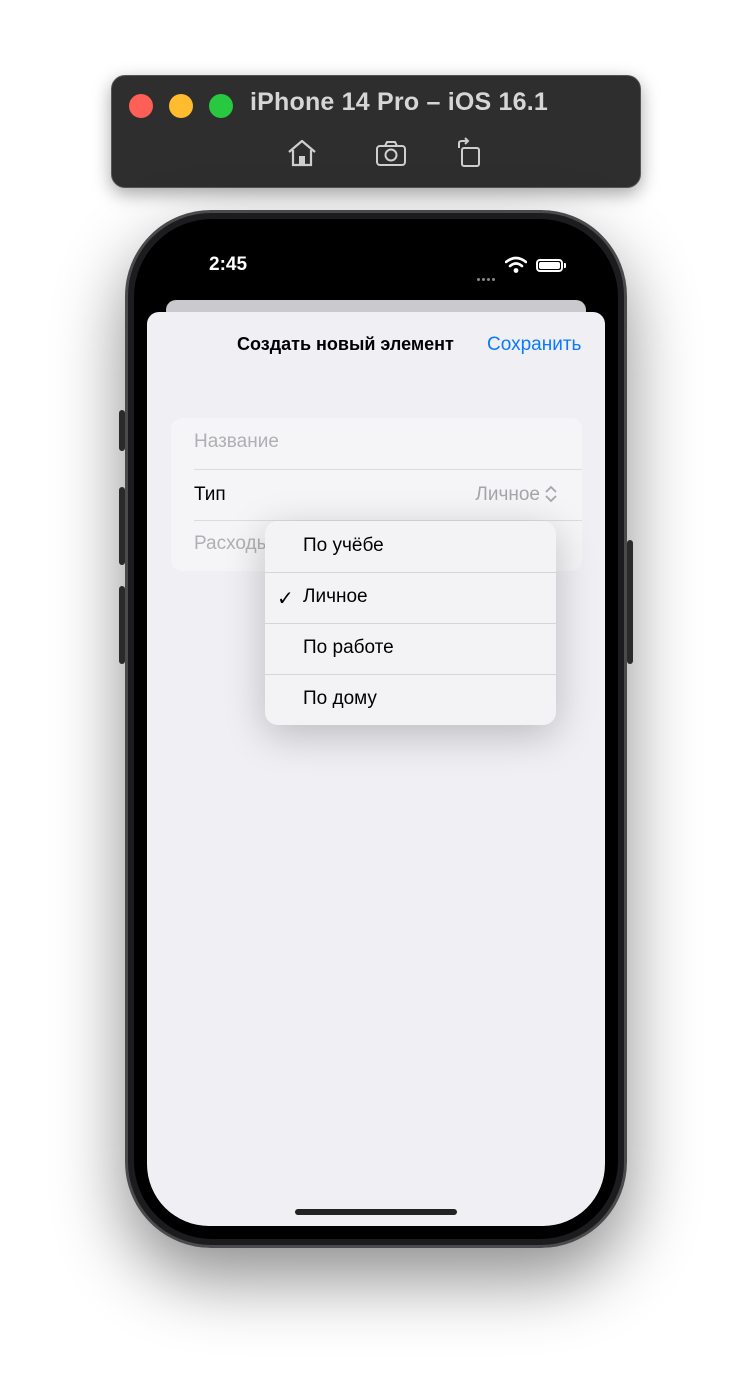  Describe the element at coordinates (210, 494) in the screenshot. I see `type-label: Тип` at that location.